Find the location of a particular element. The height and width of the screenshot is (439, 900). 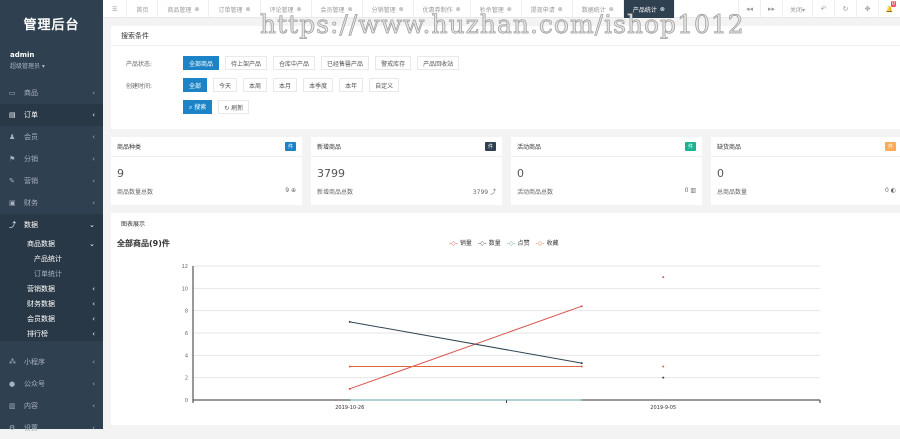

status-filter-option: 警戒库存 is located at coordinates (393, 63).